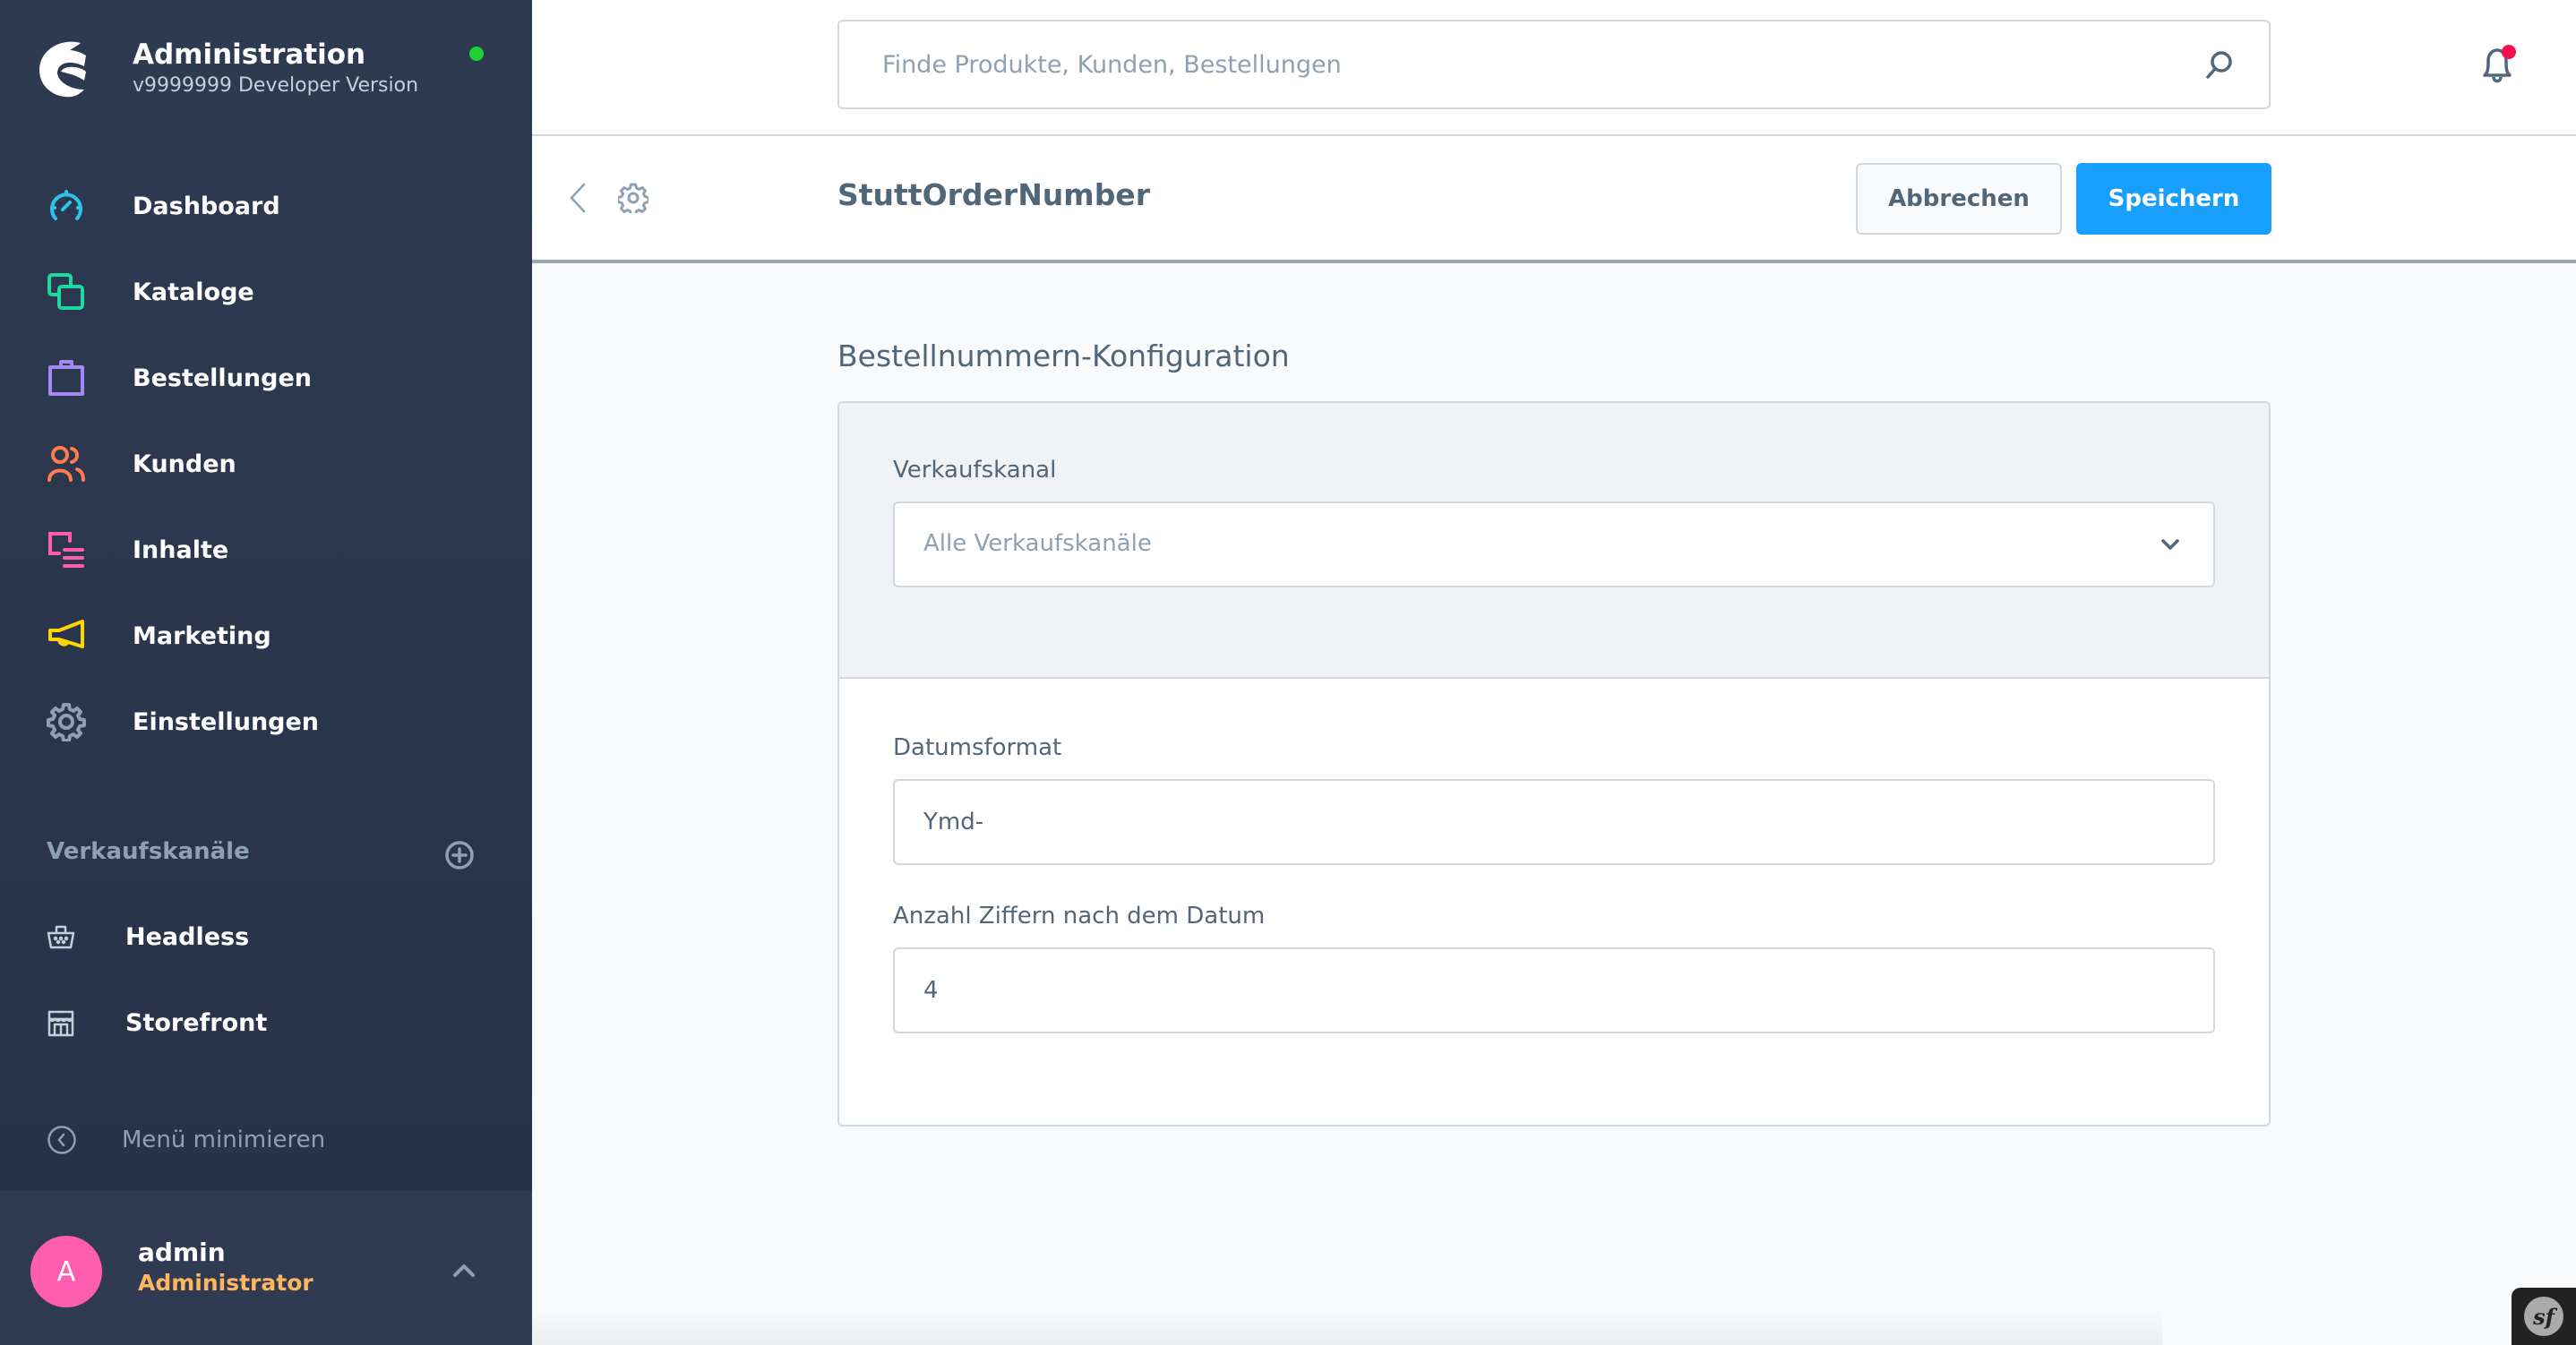 Image resolution: width=2576 pixels, height=1345 pixels. Describe the element at coordinates (224, 1140) in the screenshot. I see `minimize-menu-label: Menü minimieren` at that location.